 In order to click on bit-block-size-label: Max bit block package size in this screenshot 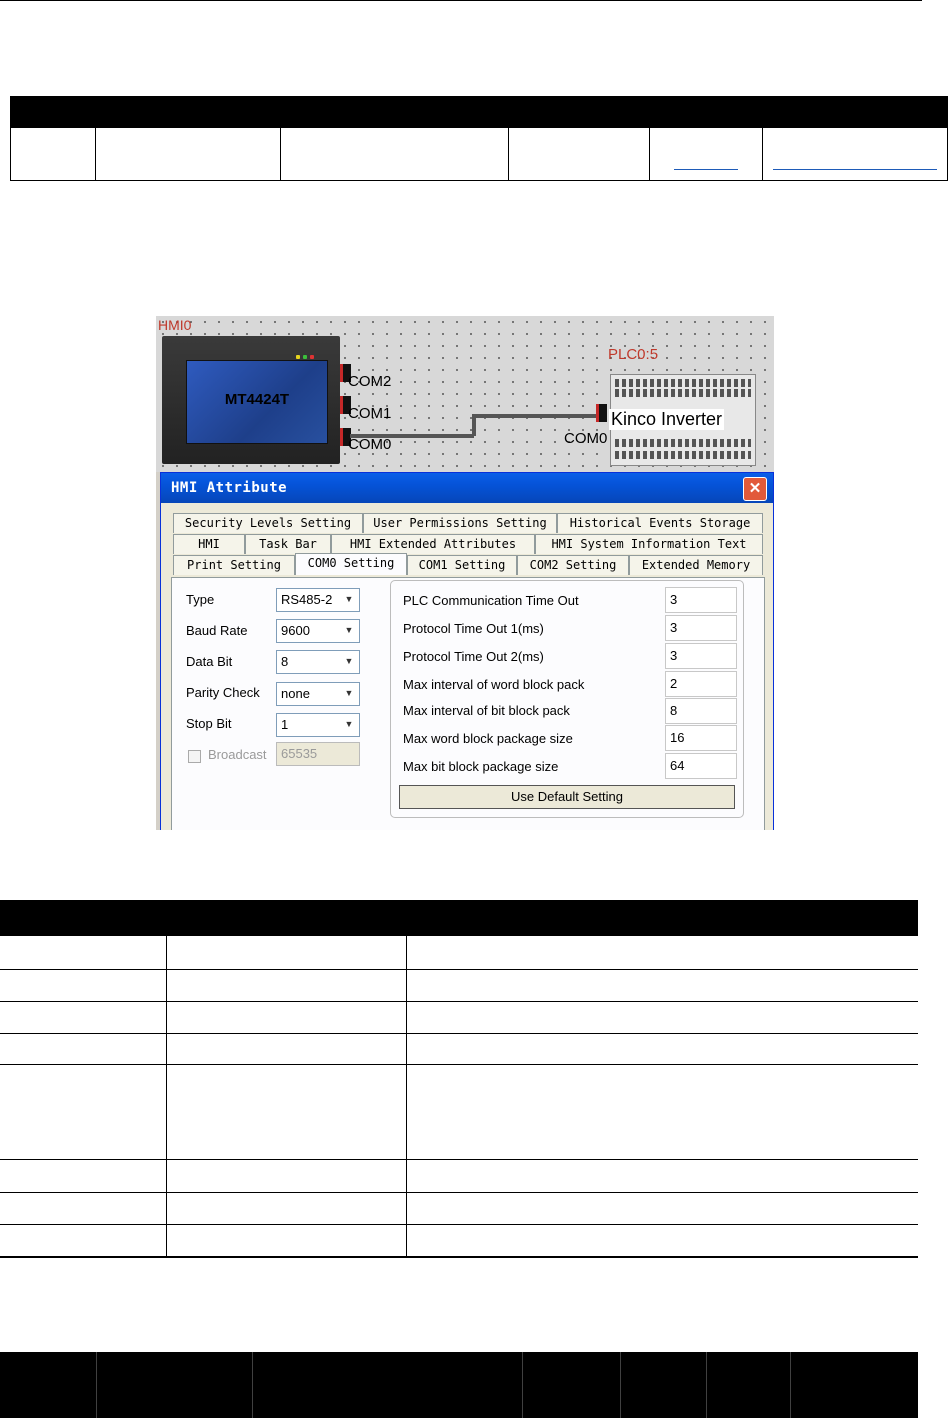, I will do `click(481, 766)`.